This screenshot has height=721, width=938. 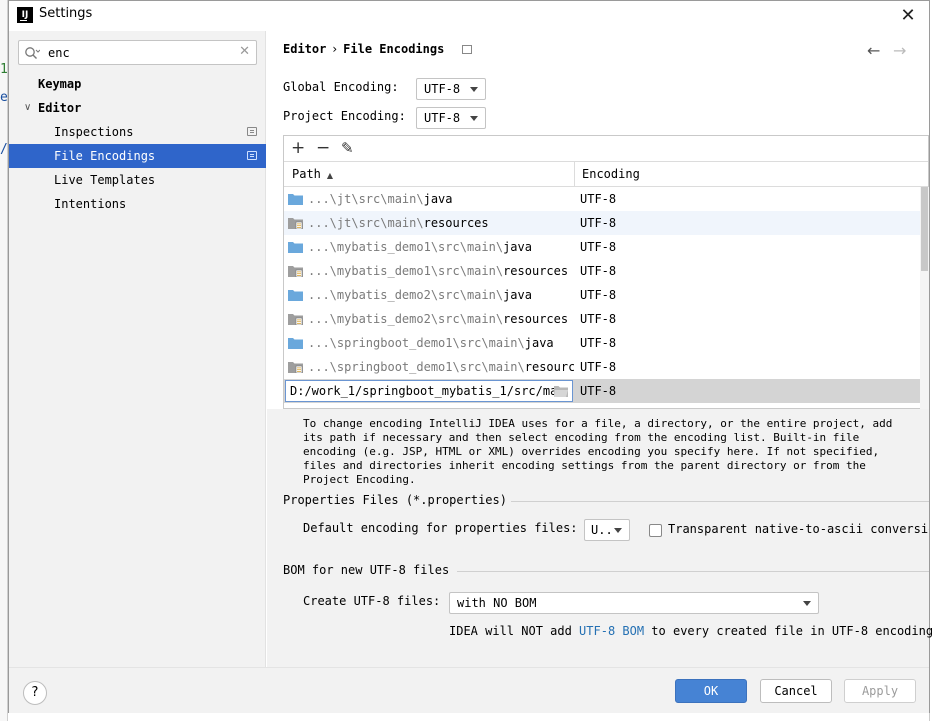 I want to click on sidebar-item-keymap: Keymap, so click(x=137, y=84).